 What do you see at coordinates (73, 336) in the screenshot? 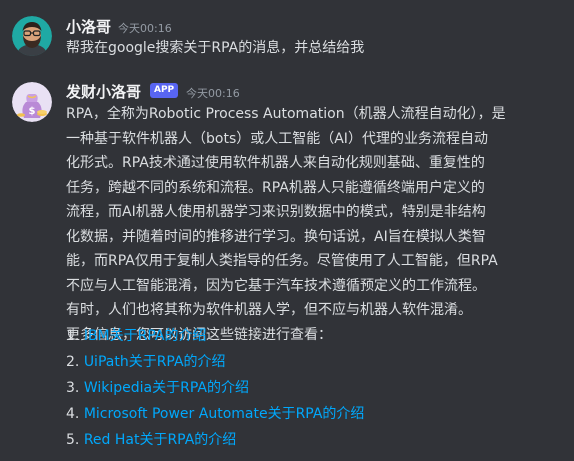
I see `list-number: 1.` at bounding box center [73, 336].